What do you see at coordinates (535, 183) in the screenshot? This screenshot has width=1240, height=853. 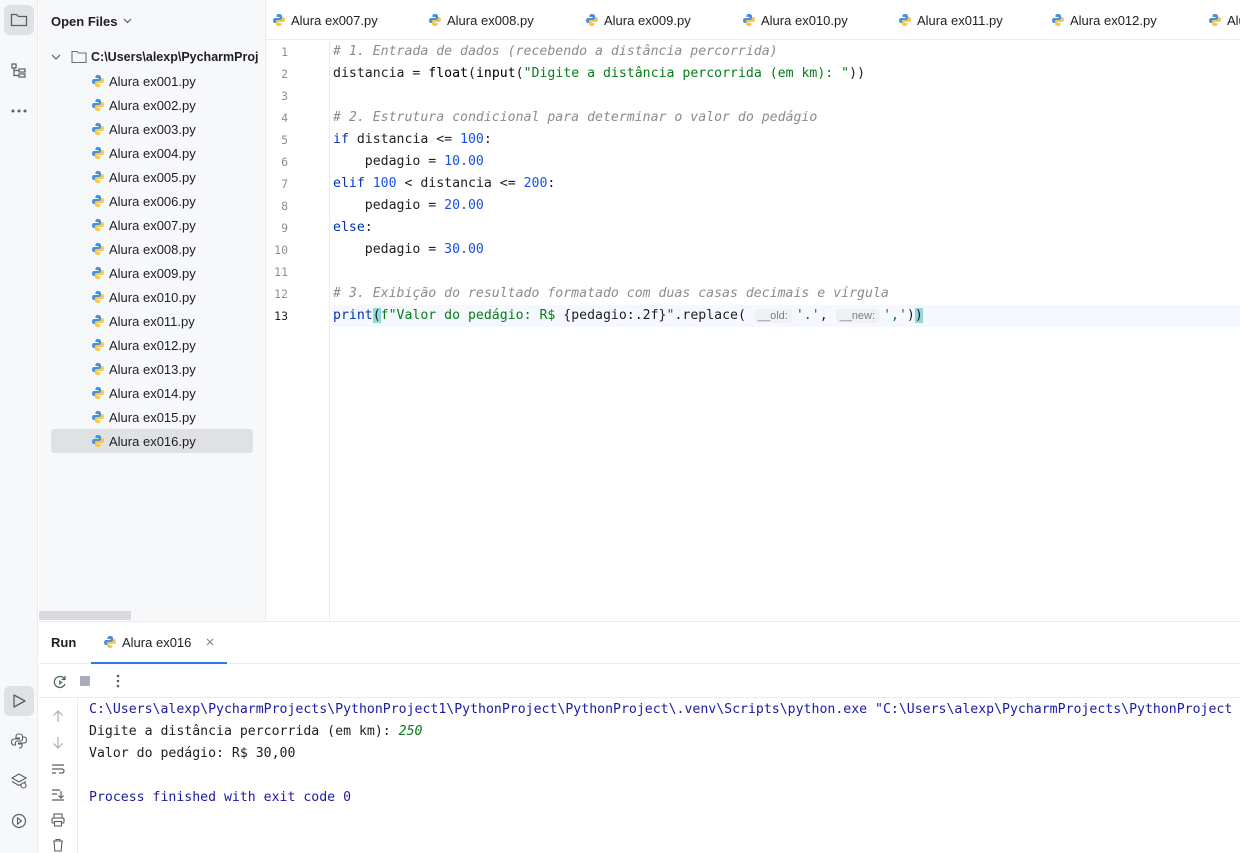 I see `number-literal: 200` at bounding box center [535, 183].